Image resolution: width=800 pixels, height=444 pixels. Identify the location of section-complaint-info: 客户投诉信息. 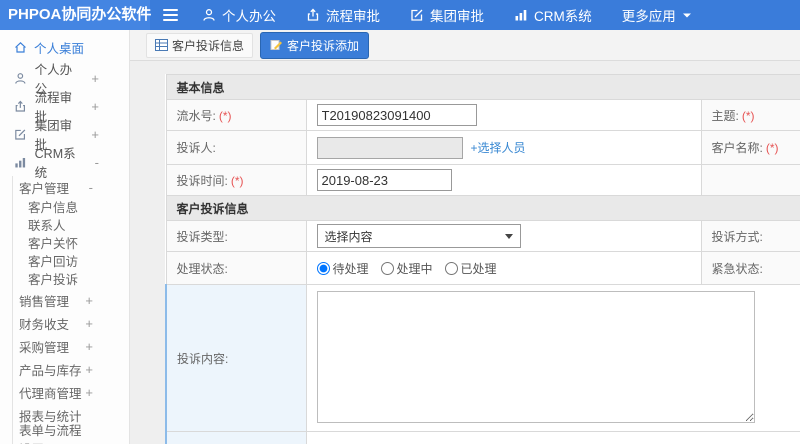
(482, 208).